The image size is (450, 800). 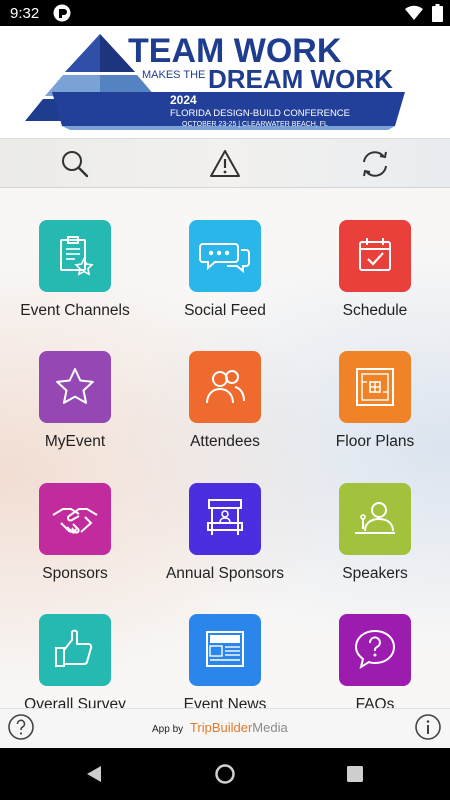 What do you see at coordinates (75, 310) in the screenshot?
I see `tile-label: Event Channels` at bounding box center [75, 310].